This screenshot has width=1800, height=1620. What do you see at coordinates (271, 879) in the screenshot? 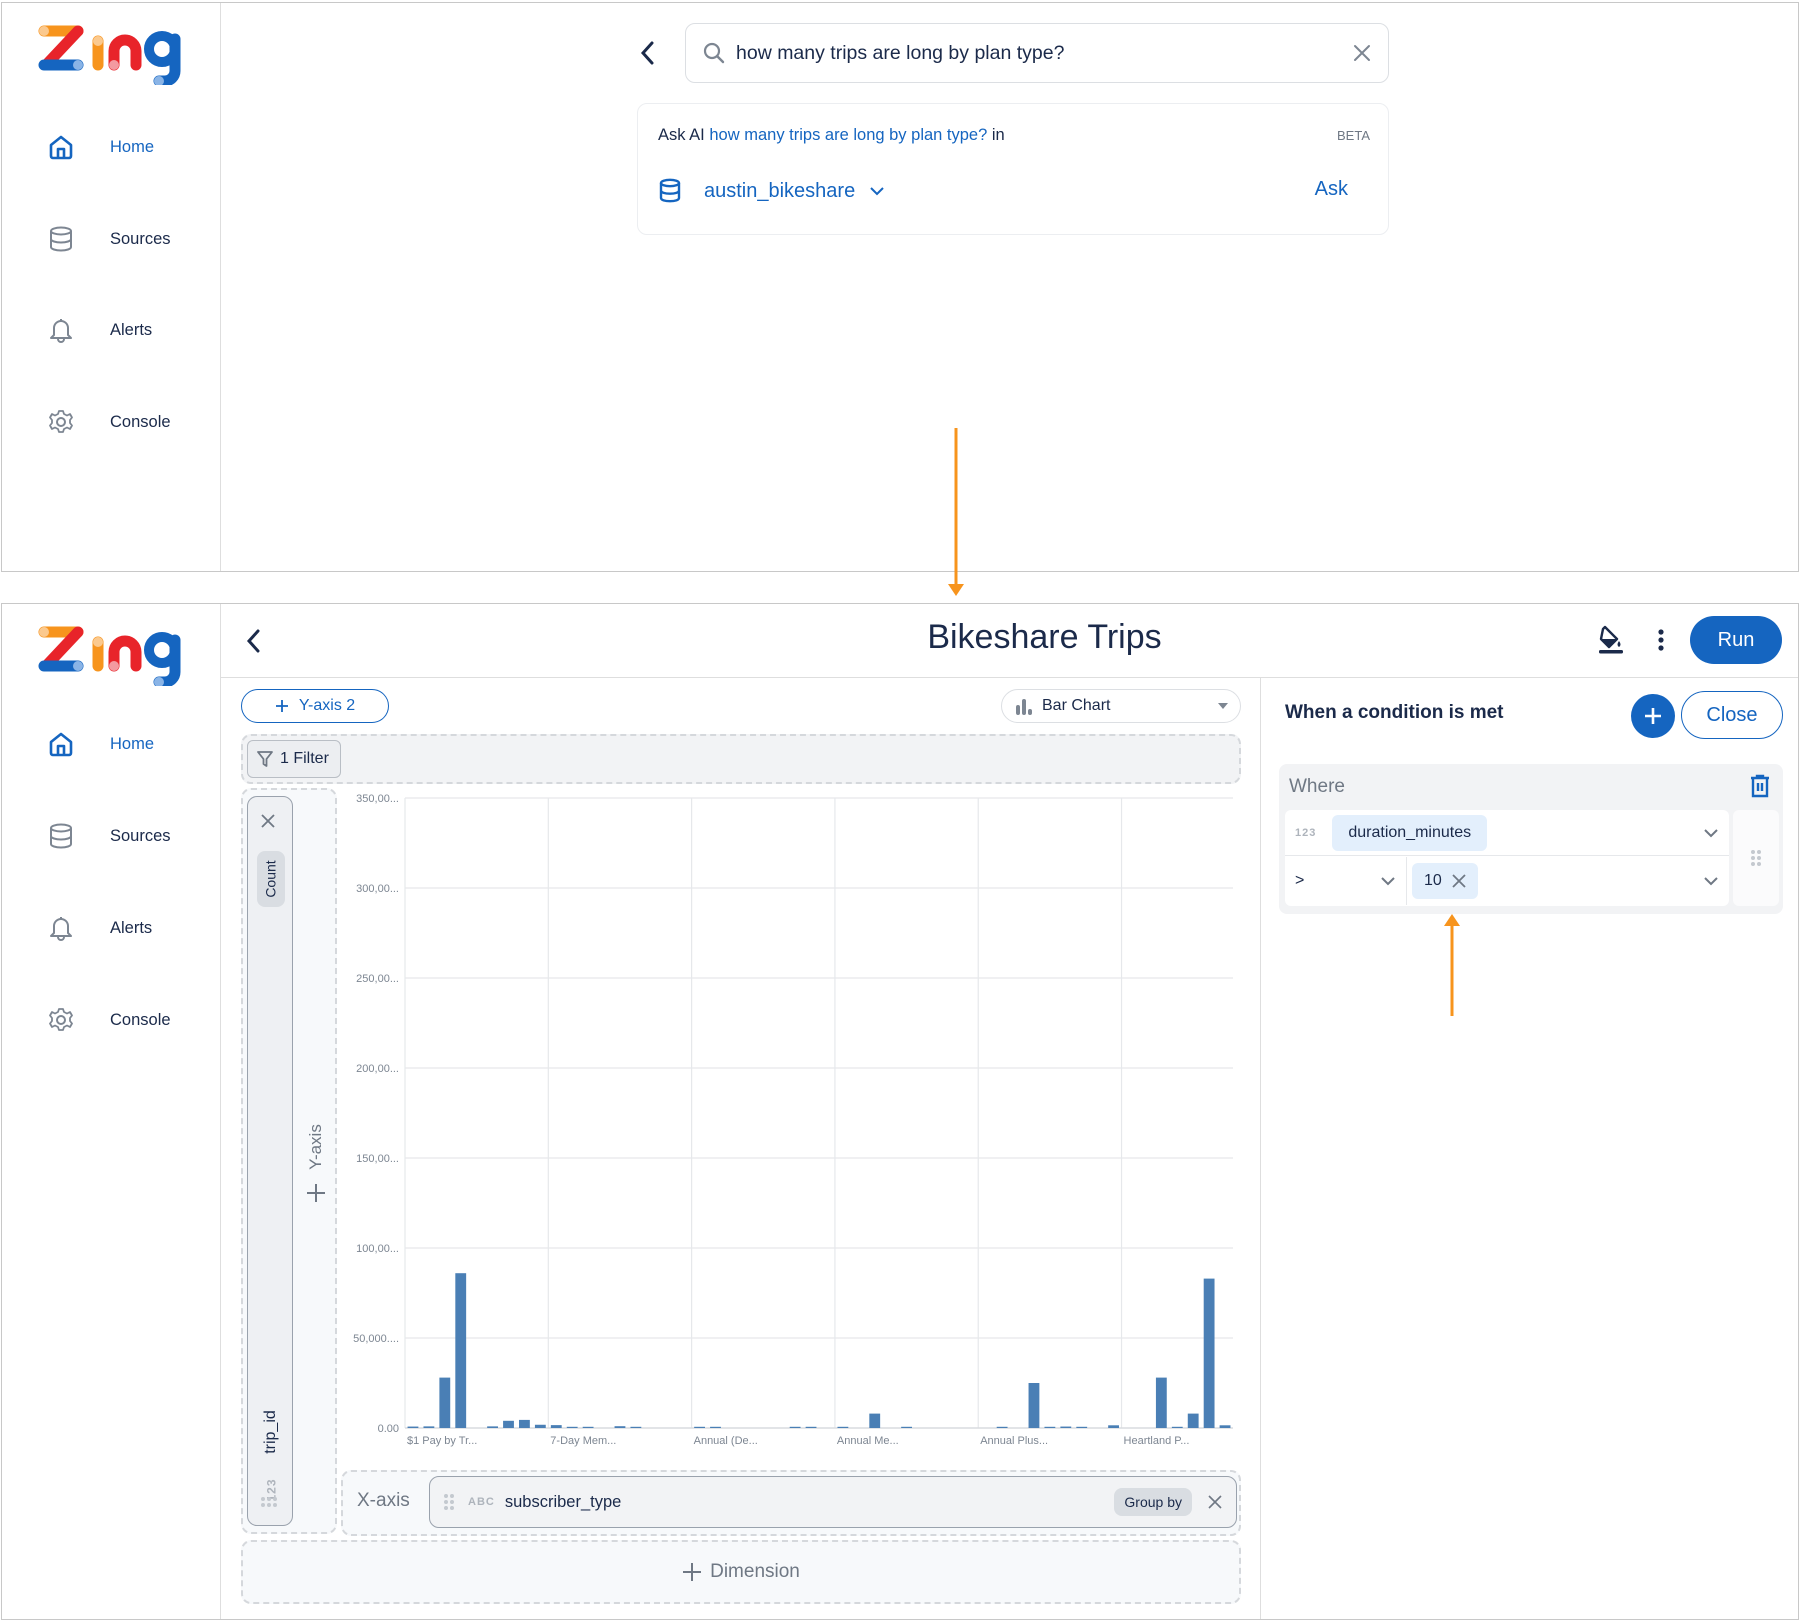
I see `aggregate-chip: Count` at bounding box center [271, 879].